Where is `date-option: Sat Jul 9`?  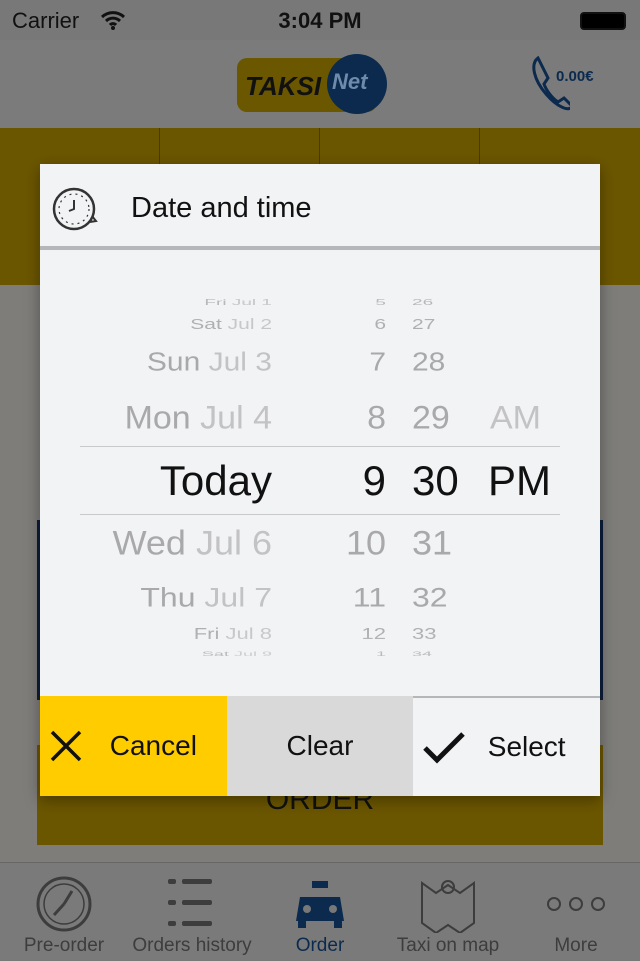 date-option: Sat Jul 9 is located at coordinates (237, 654).